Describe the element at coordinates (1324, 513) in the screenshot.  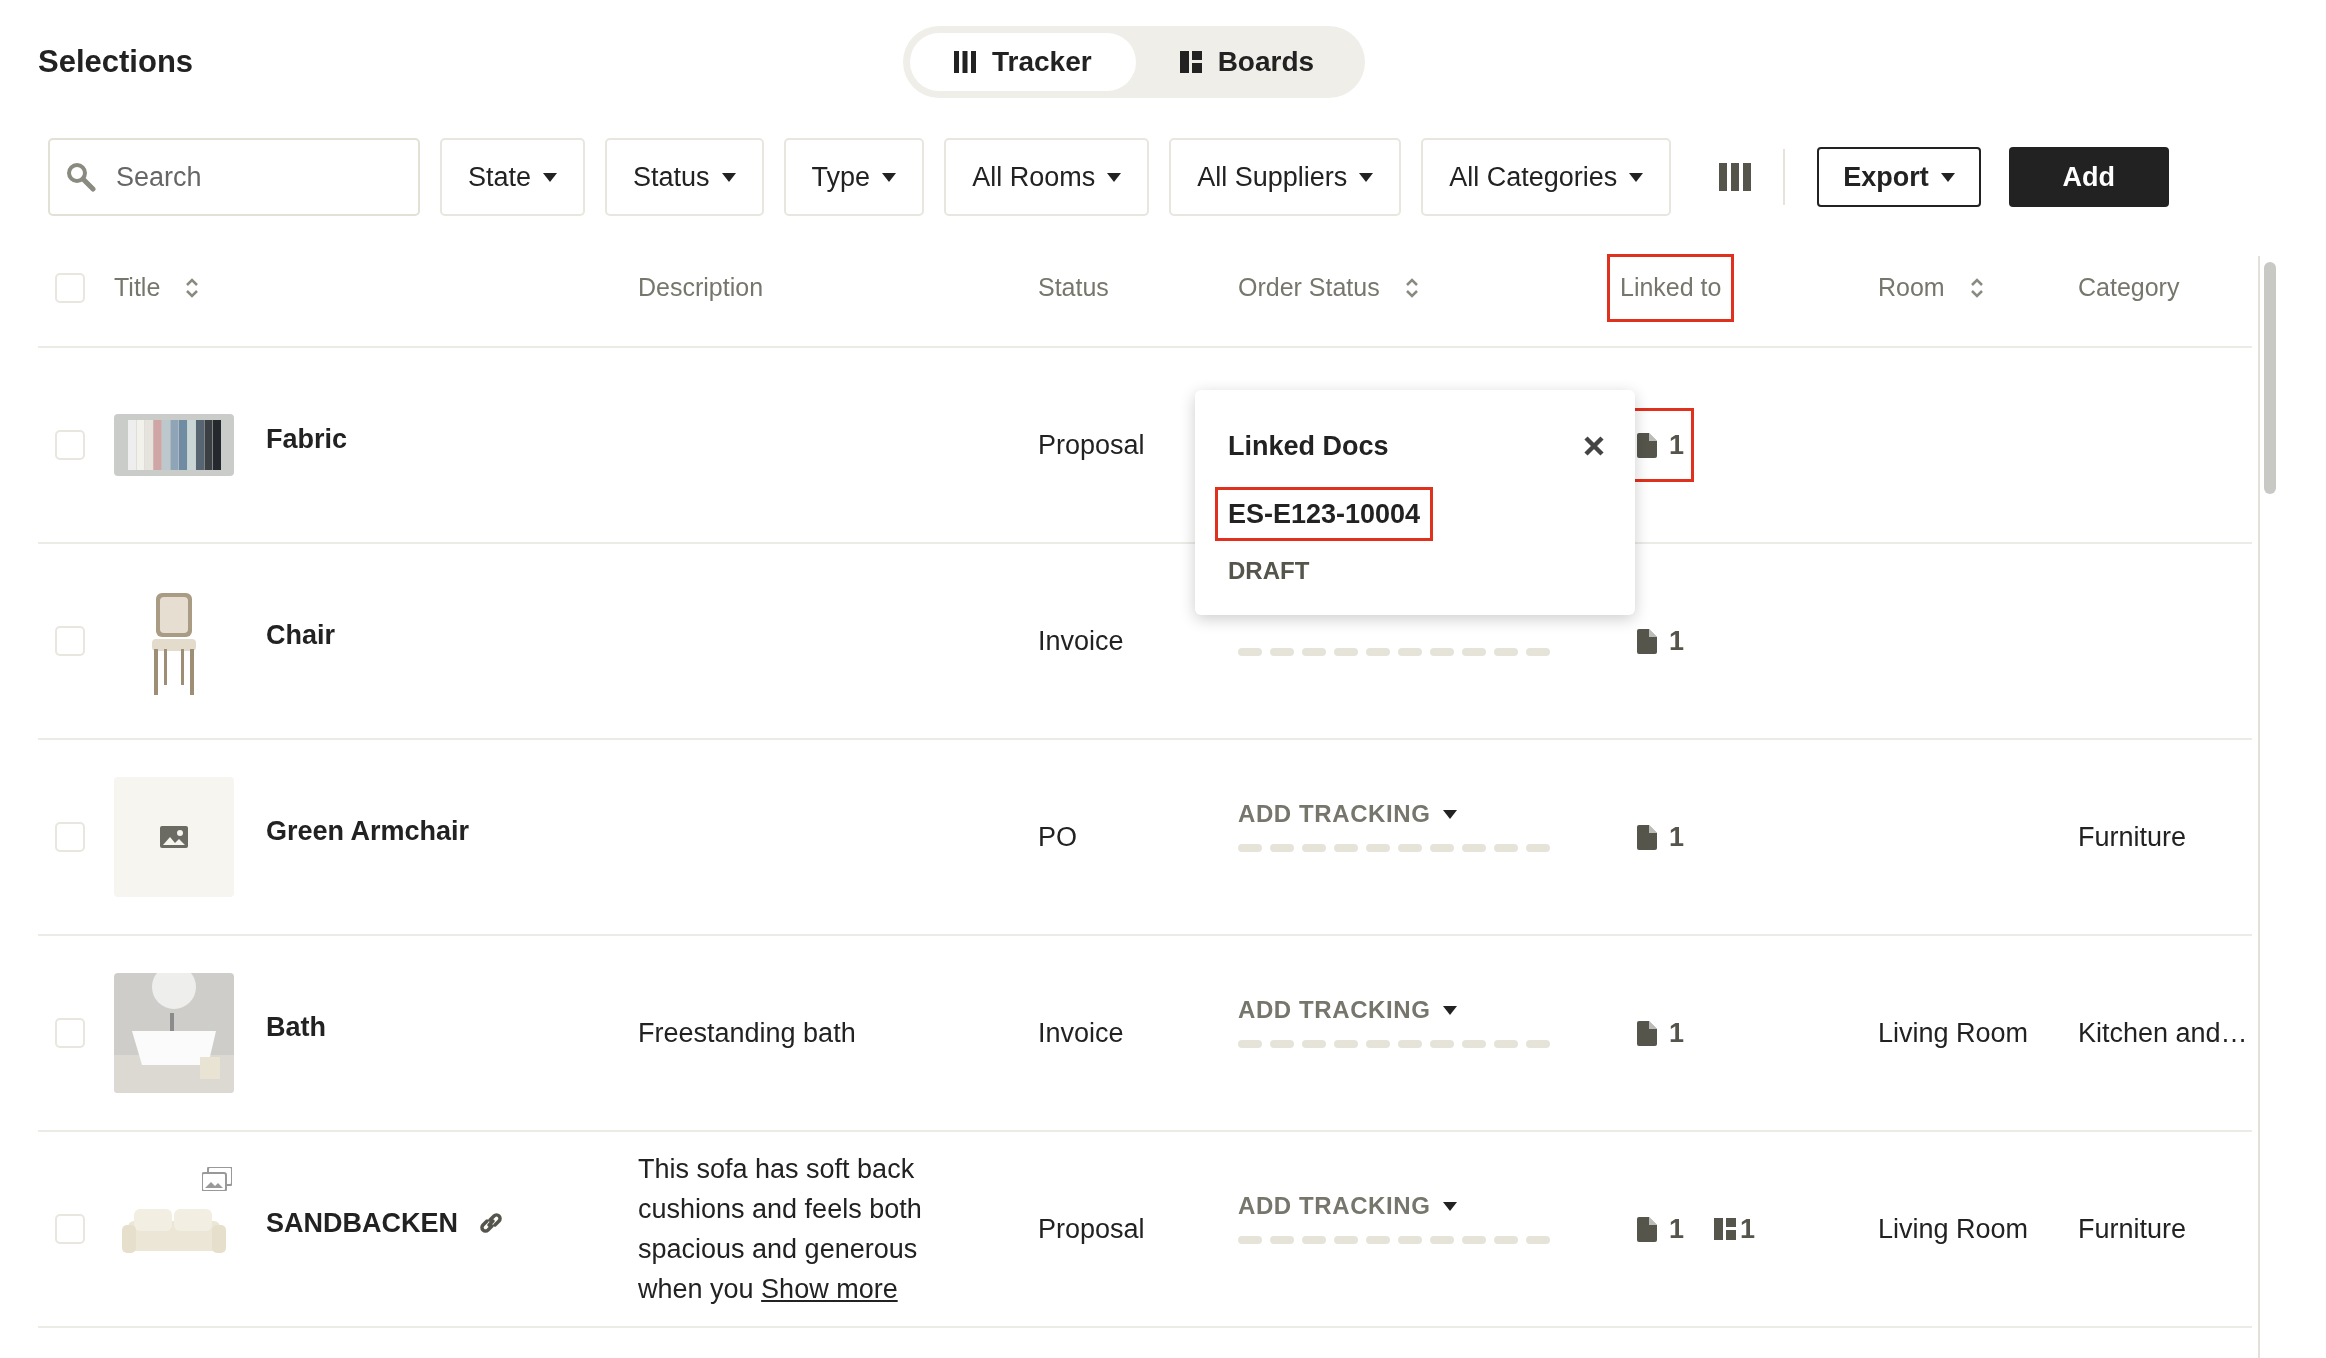
I see `linked-doc-link: ES-E123-10004` at that location.